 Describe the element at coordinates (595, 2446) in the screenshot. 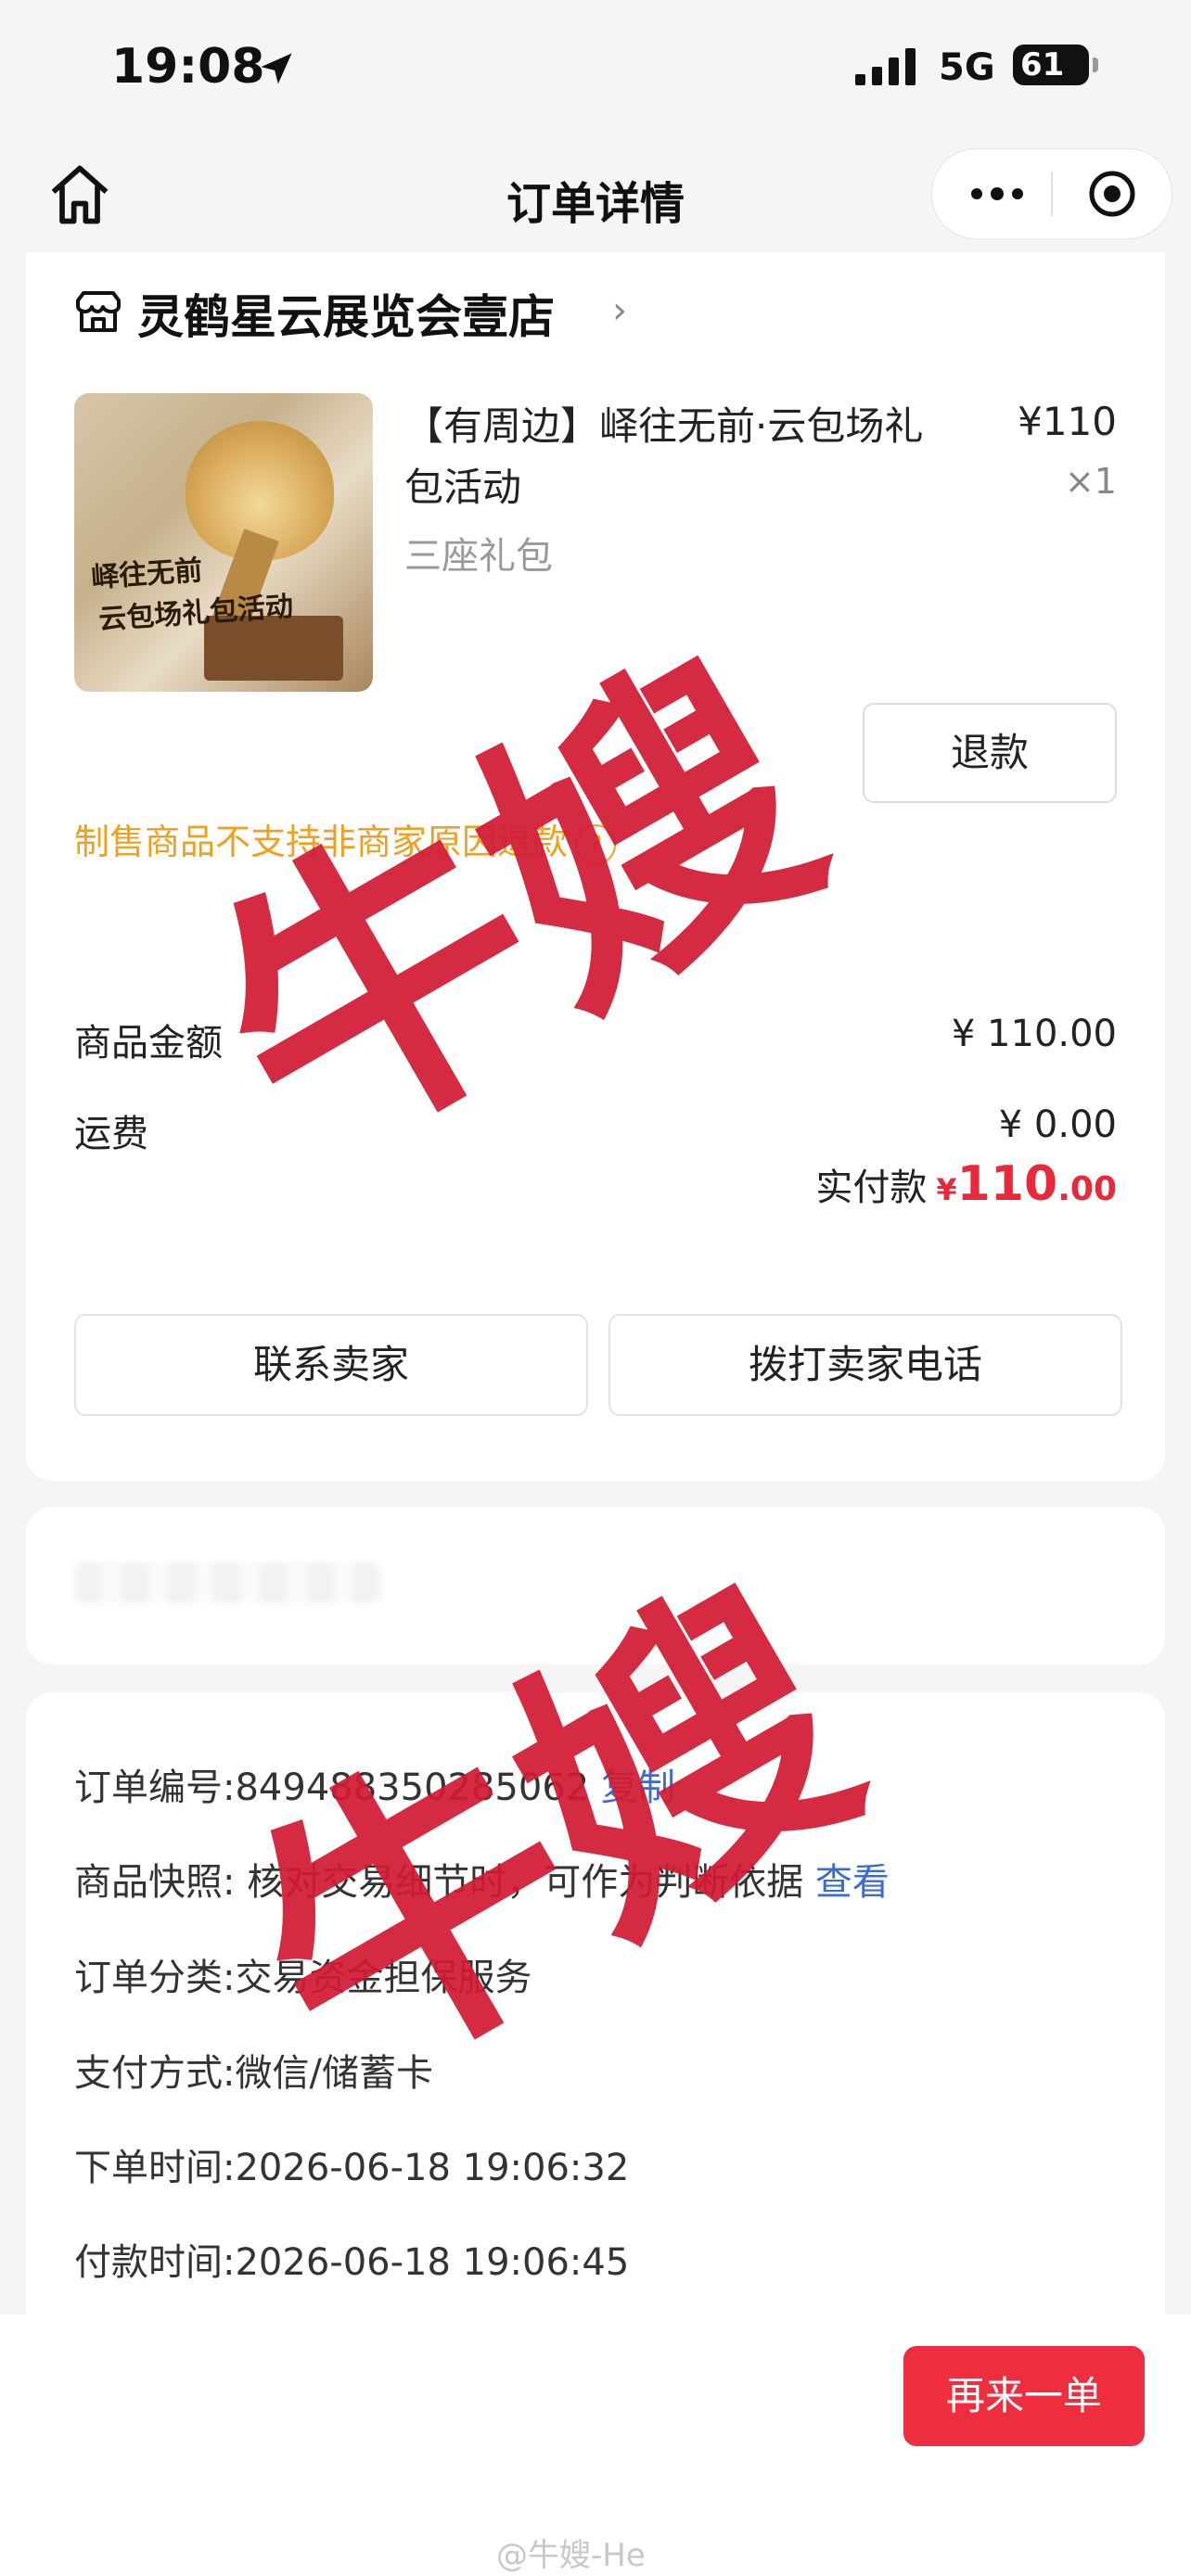

I see `bottom-action-bar: 再来一单 @牛嫂-He` at that location.